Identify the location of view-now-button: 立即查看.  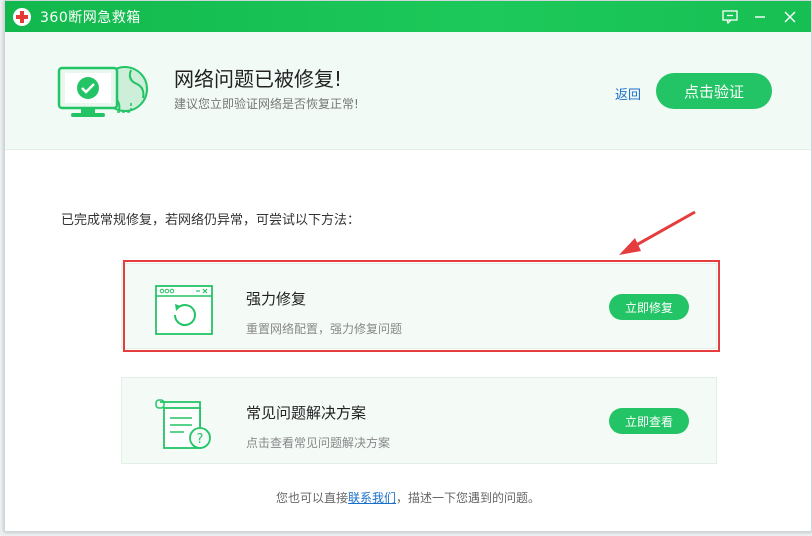
(649, 421).